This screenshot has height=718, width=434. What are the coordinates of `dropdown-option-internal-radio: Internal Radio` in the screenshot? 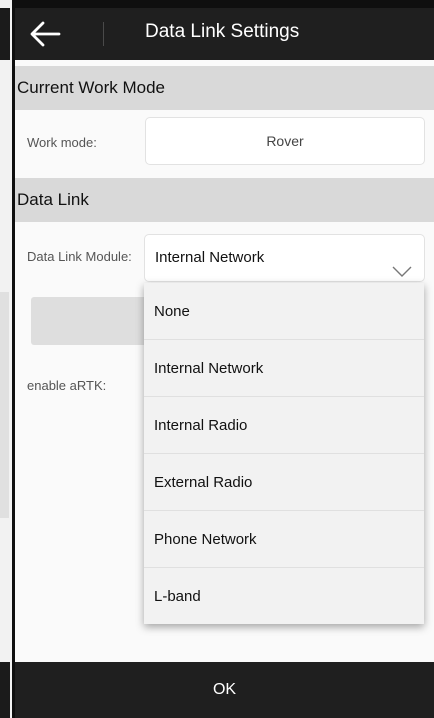 It's located at (284, 425).